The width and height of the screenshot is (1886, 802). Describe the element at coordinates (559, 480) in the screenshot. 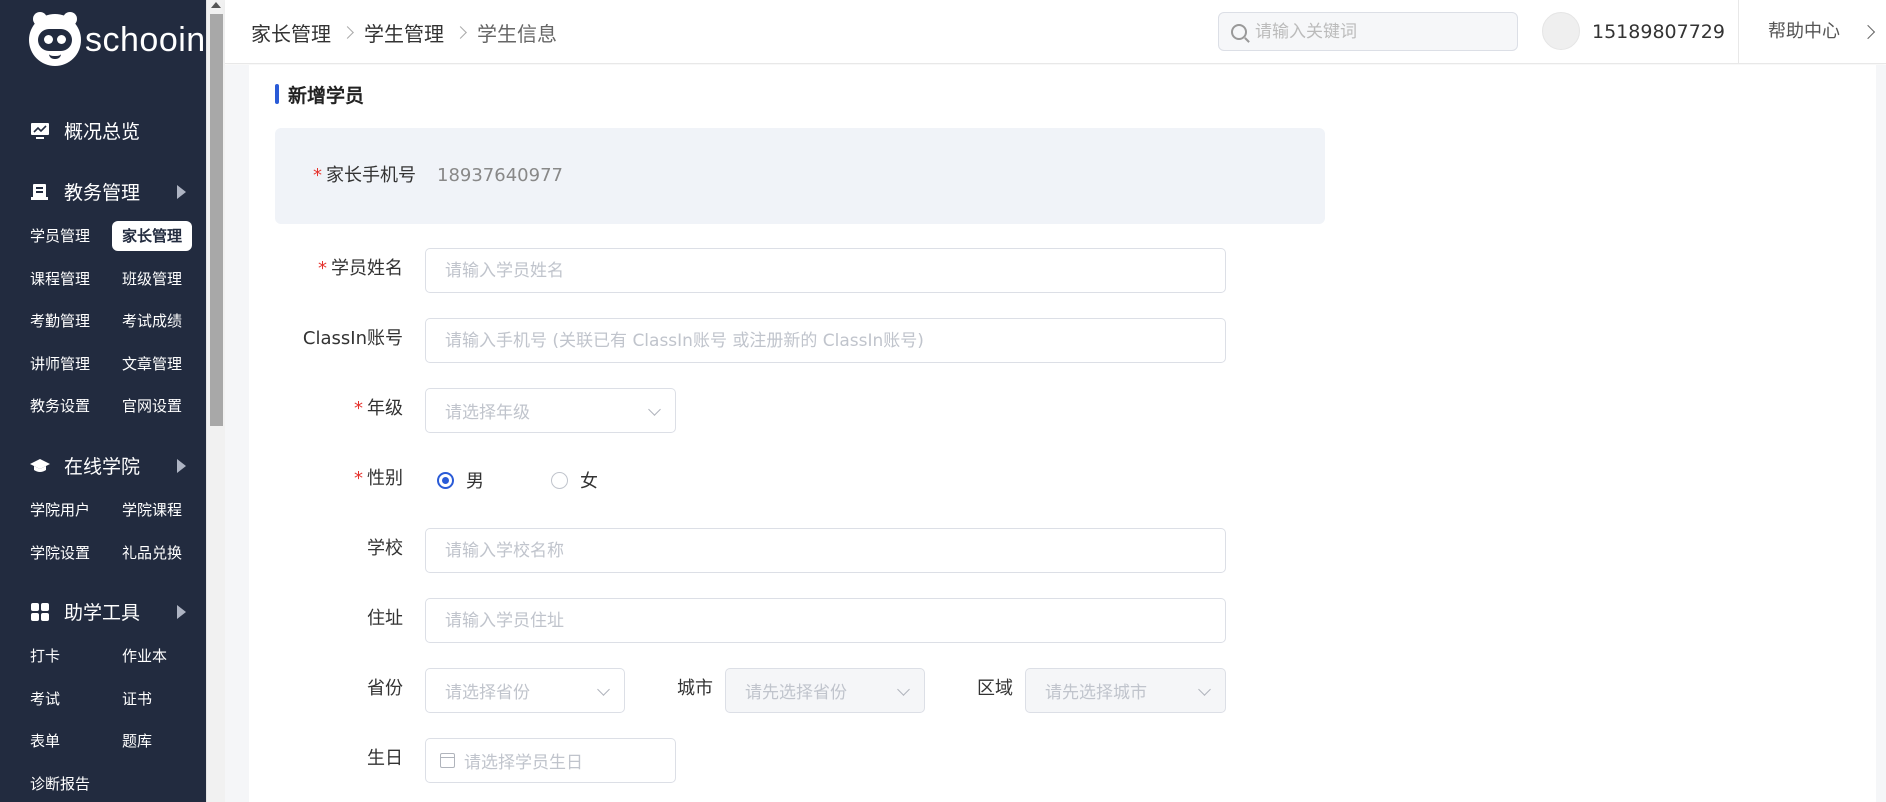

I see `radio-unchecked-icon` at that location.